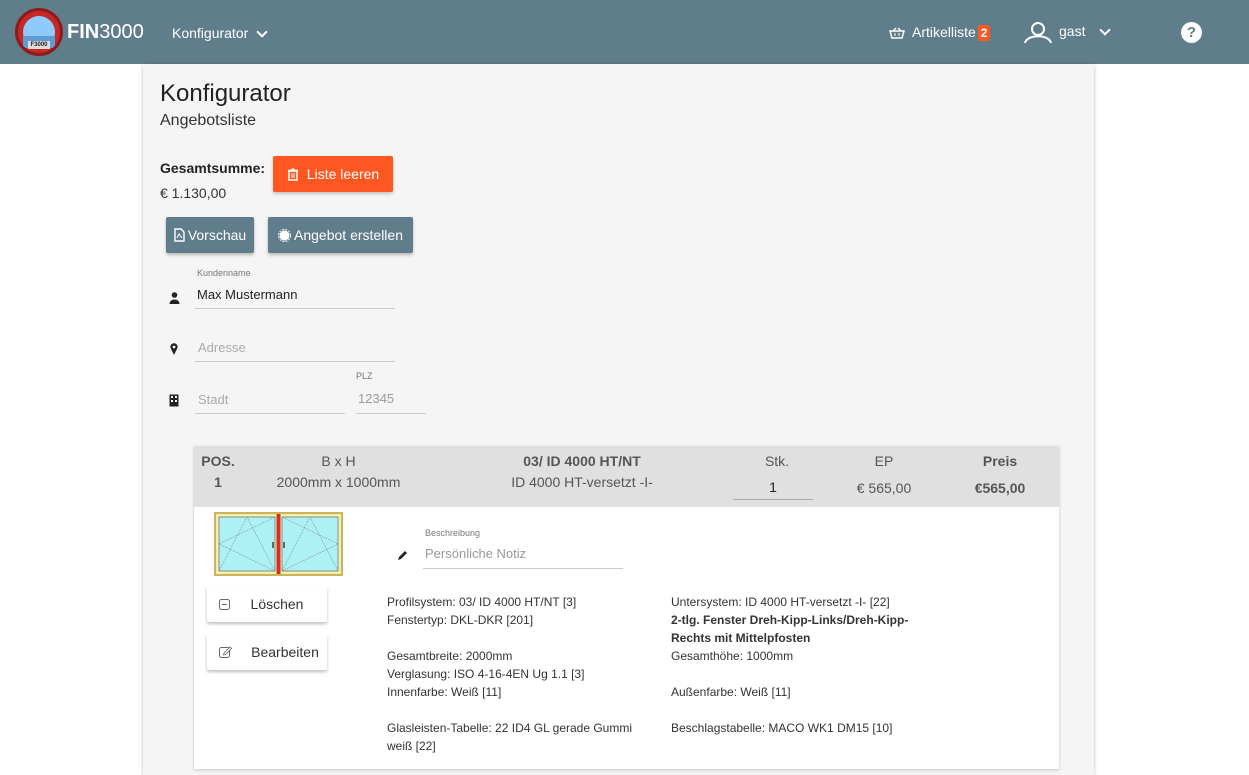 The height and width of the screenshot is (775, 1249). Describe the element at coordinates (292, 174) in the screenshot. I see `trash-icon` at that location.